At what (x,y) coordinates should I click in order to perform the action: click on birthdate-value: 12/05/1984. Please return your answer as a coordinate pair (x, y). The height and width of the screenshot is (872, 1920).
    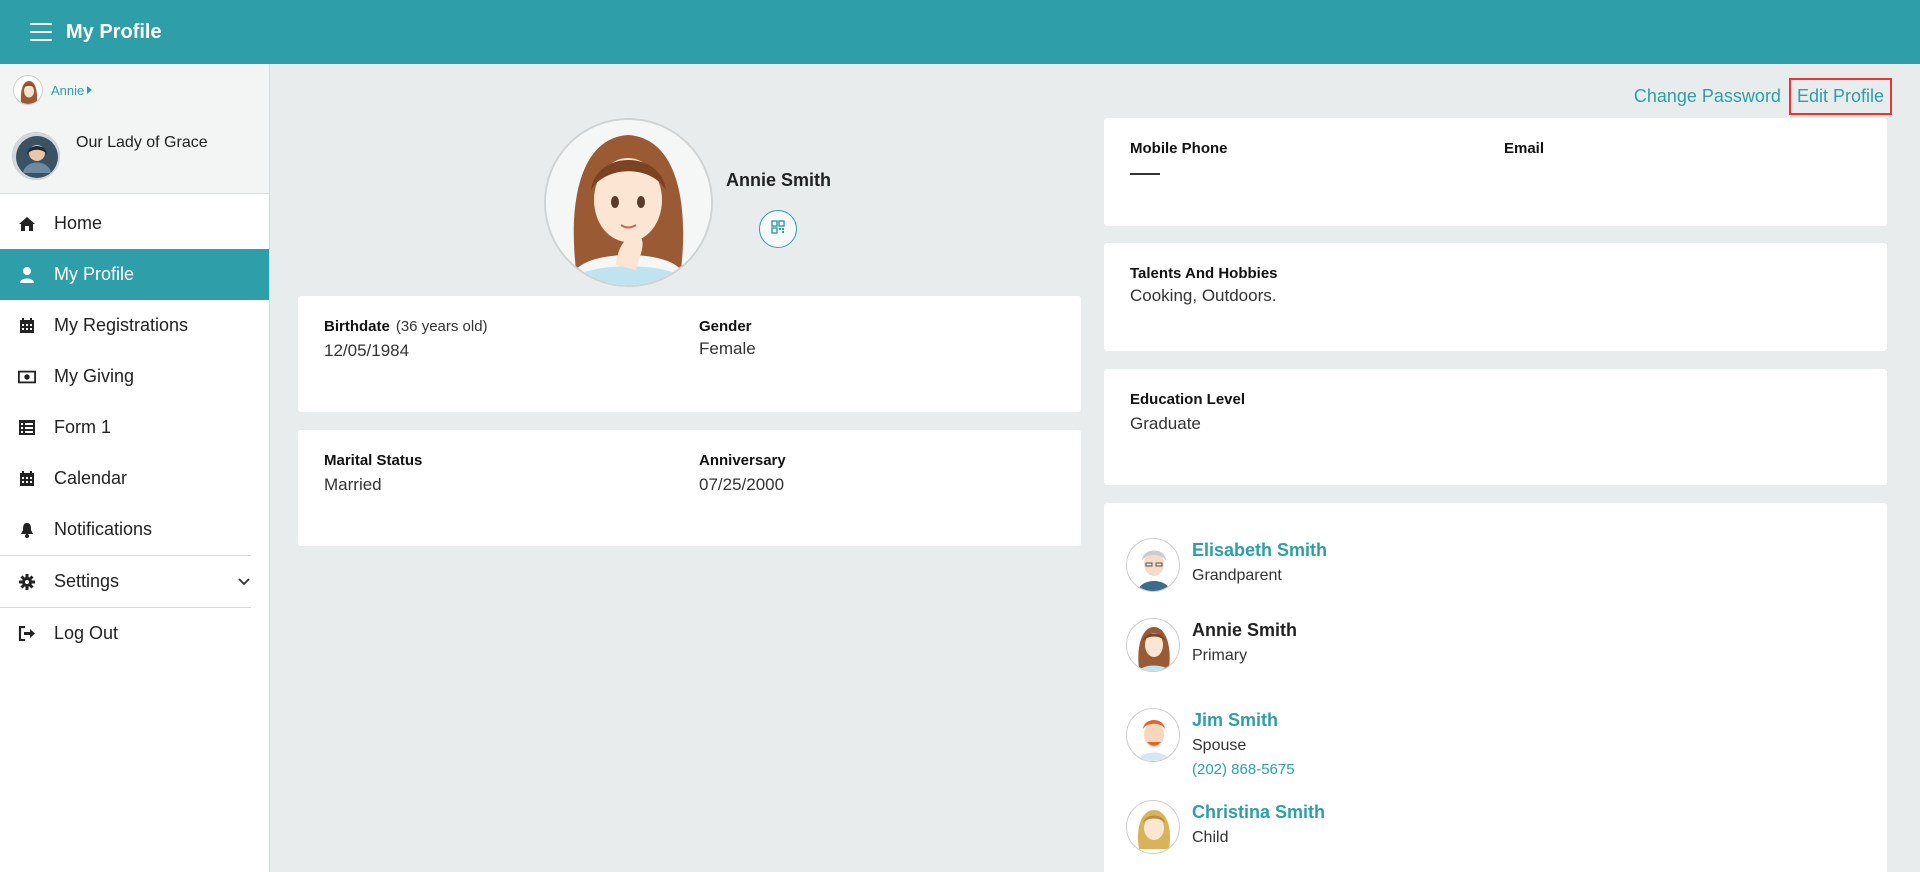
    Looking at the image, I should click on (367, 350).